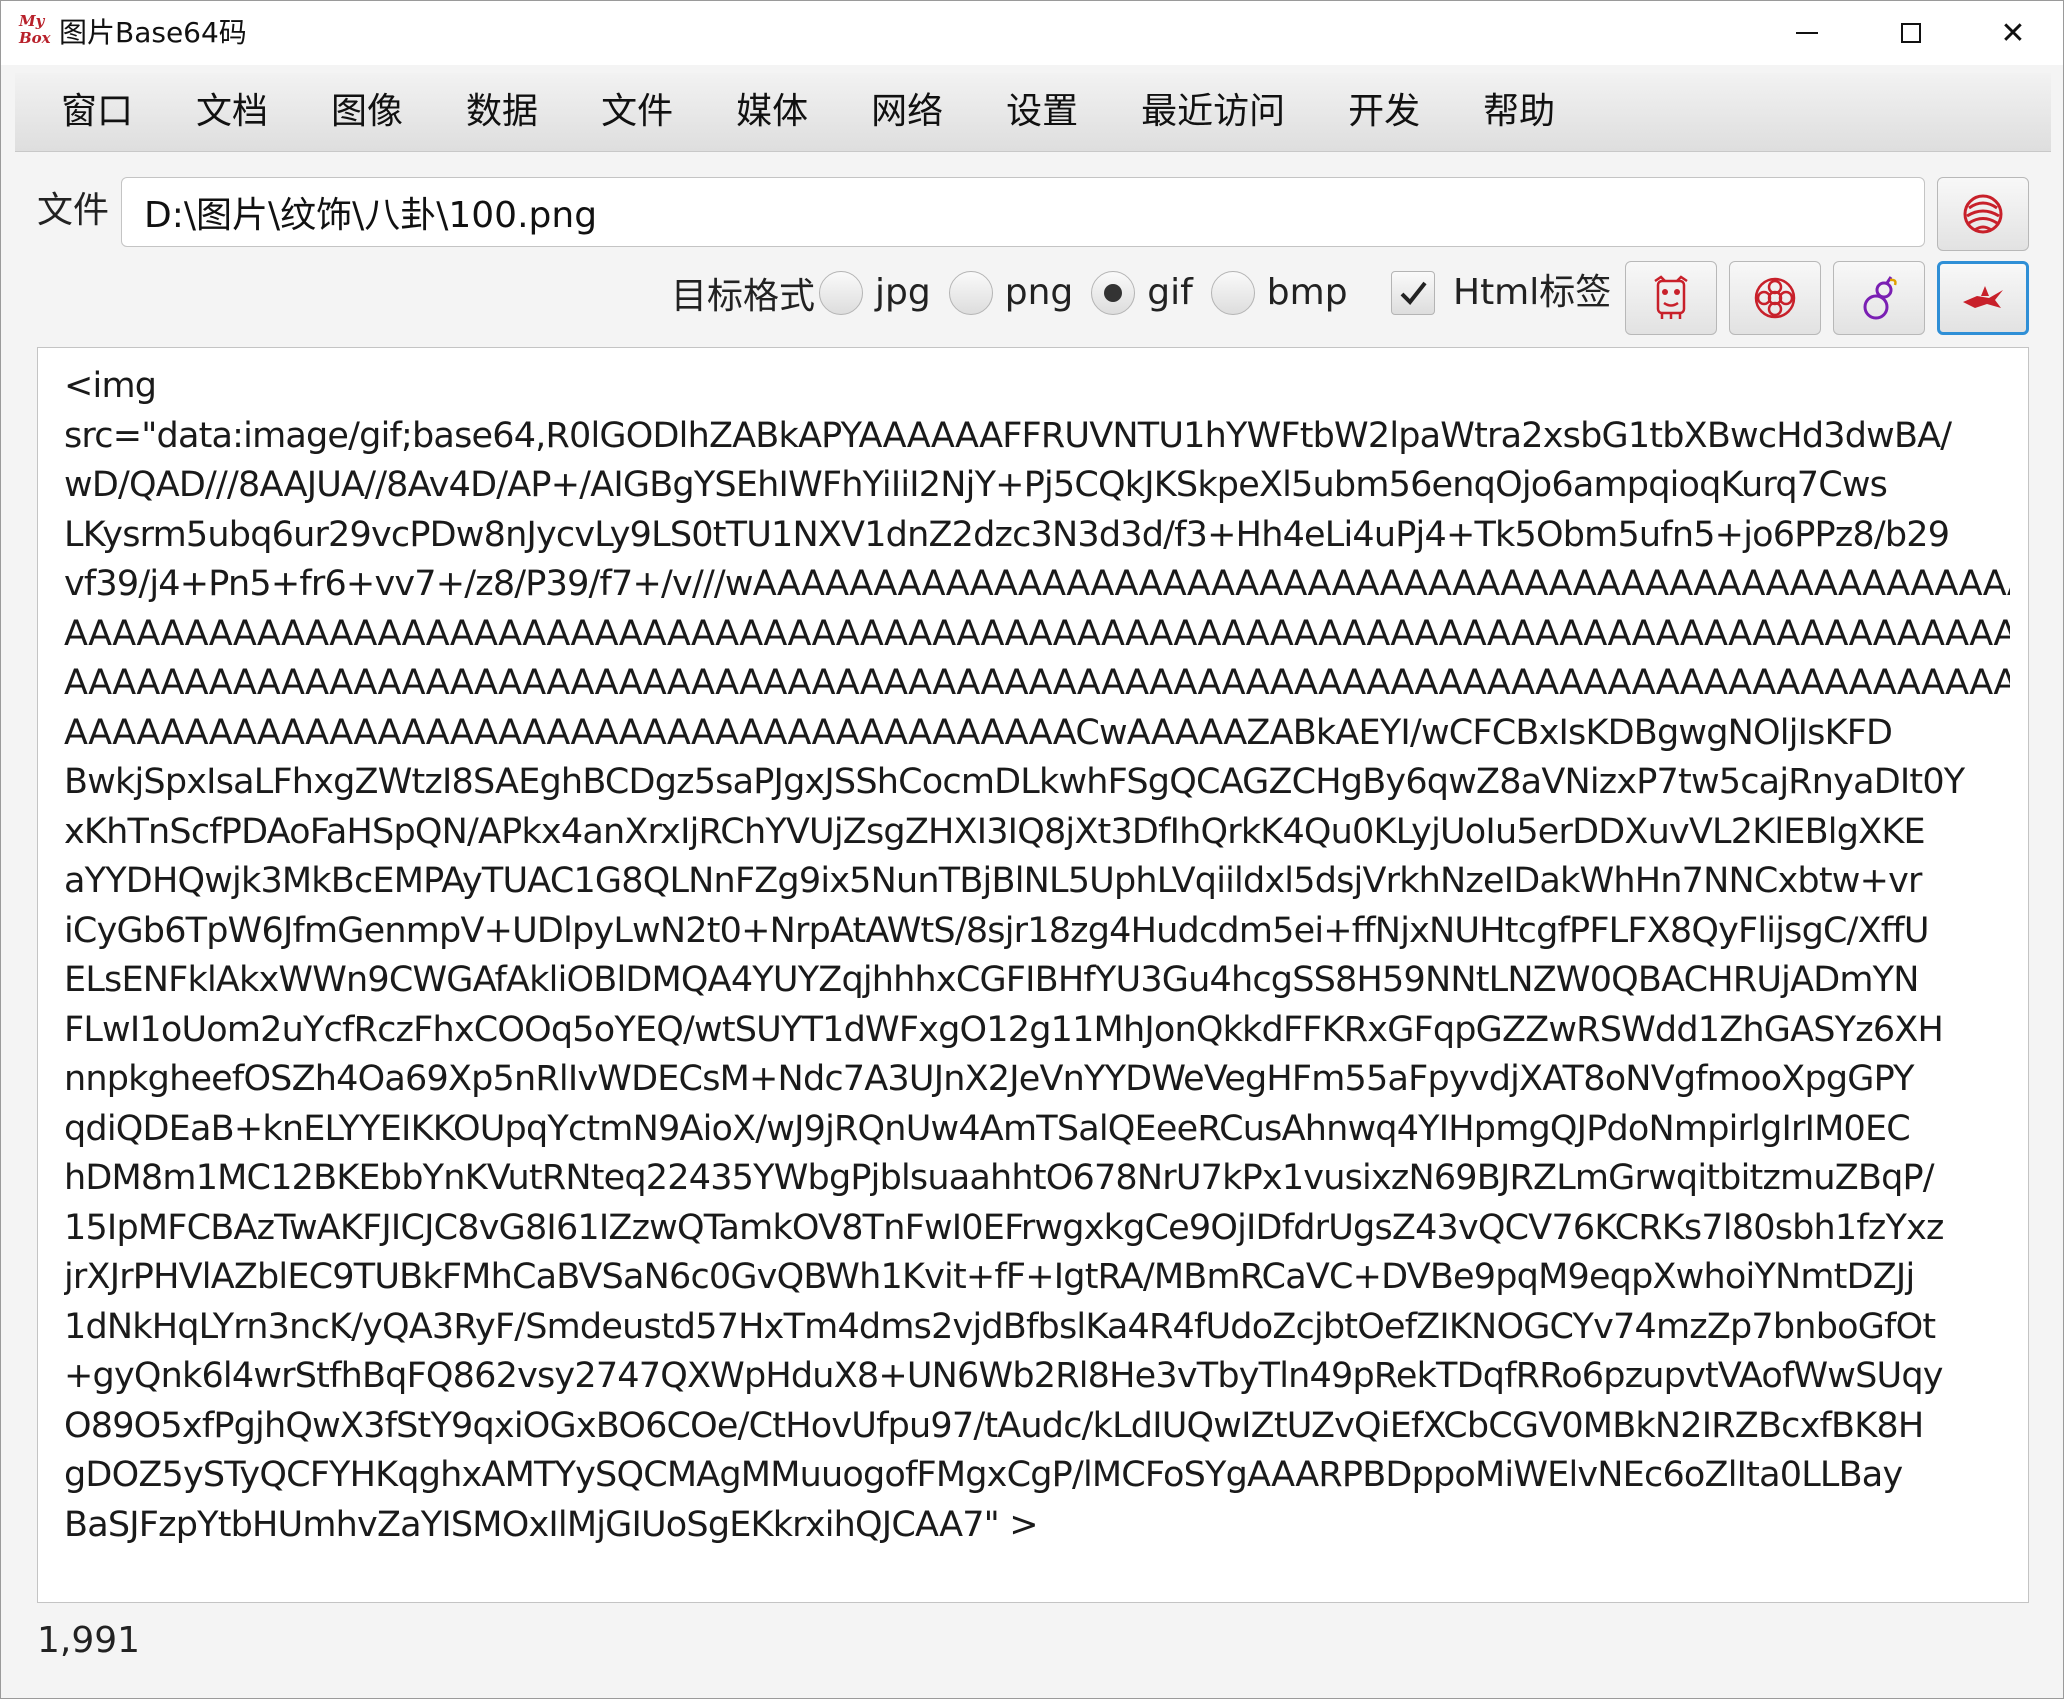 This screenshot has height=1699, width=2064. I want to click on radio-png: png, so click(1014, 293).